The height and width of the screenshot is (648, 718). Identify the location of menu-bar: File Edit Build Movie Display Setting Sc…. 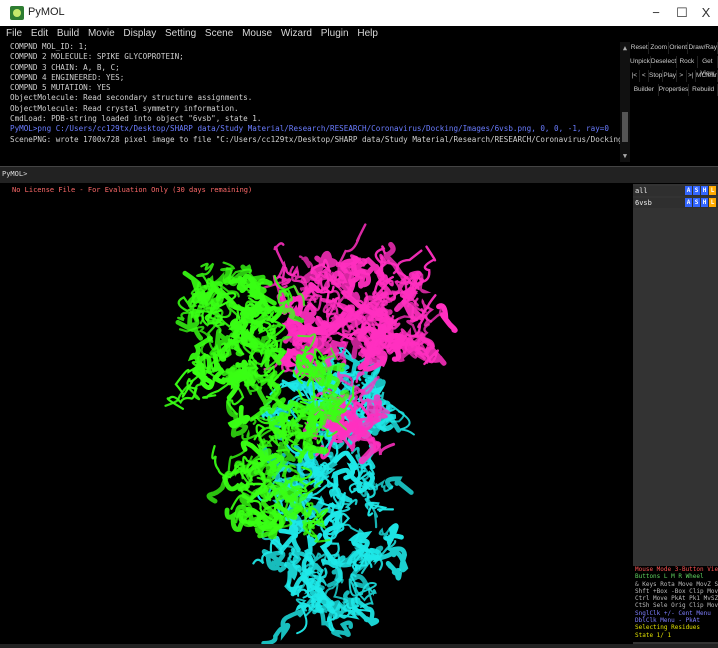
(359, 34).